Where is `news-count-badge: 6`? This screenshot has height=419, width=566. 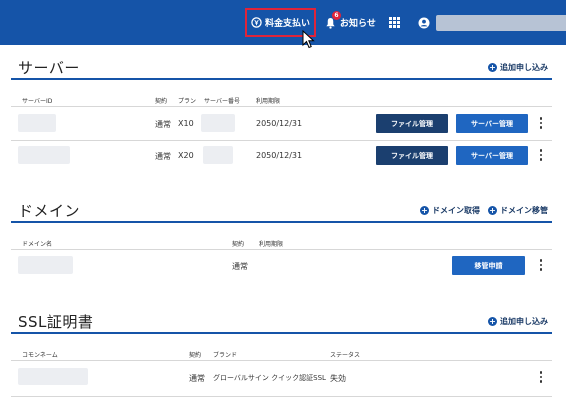 news-count-badge: 6 is located at coordinates (336, 15).